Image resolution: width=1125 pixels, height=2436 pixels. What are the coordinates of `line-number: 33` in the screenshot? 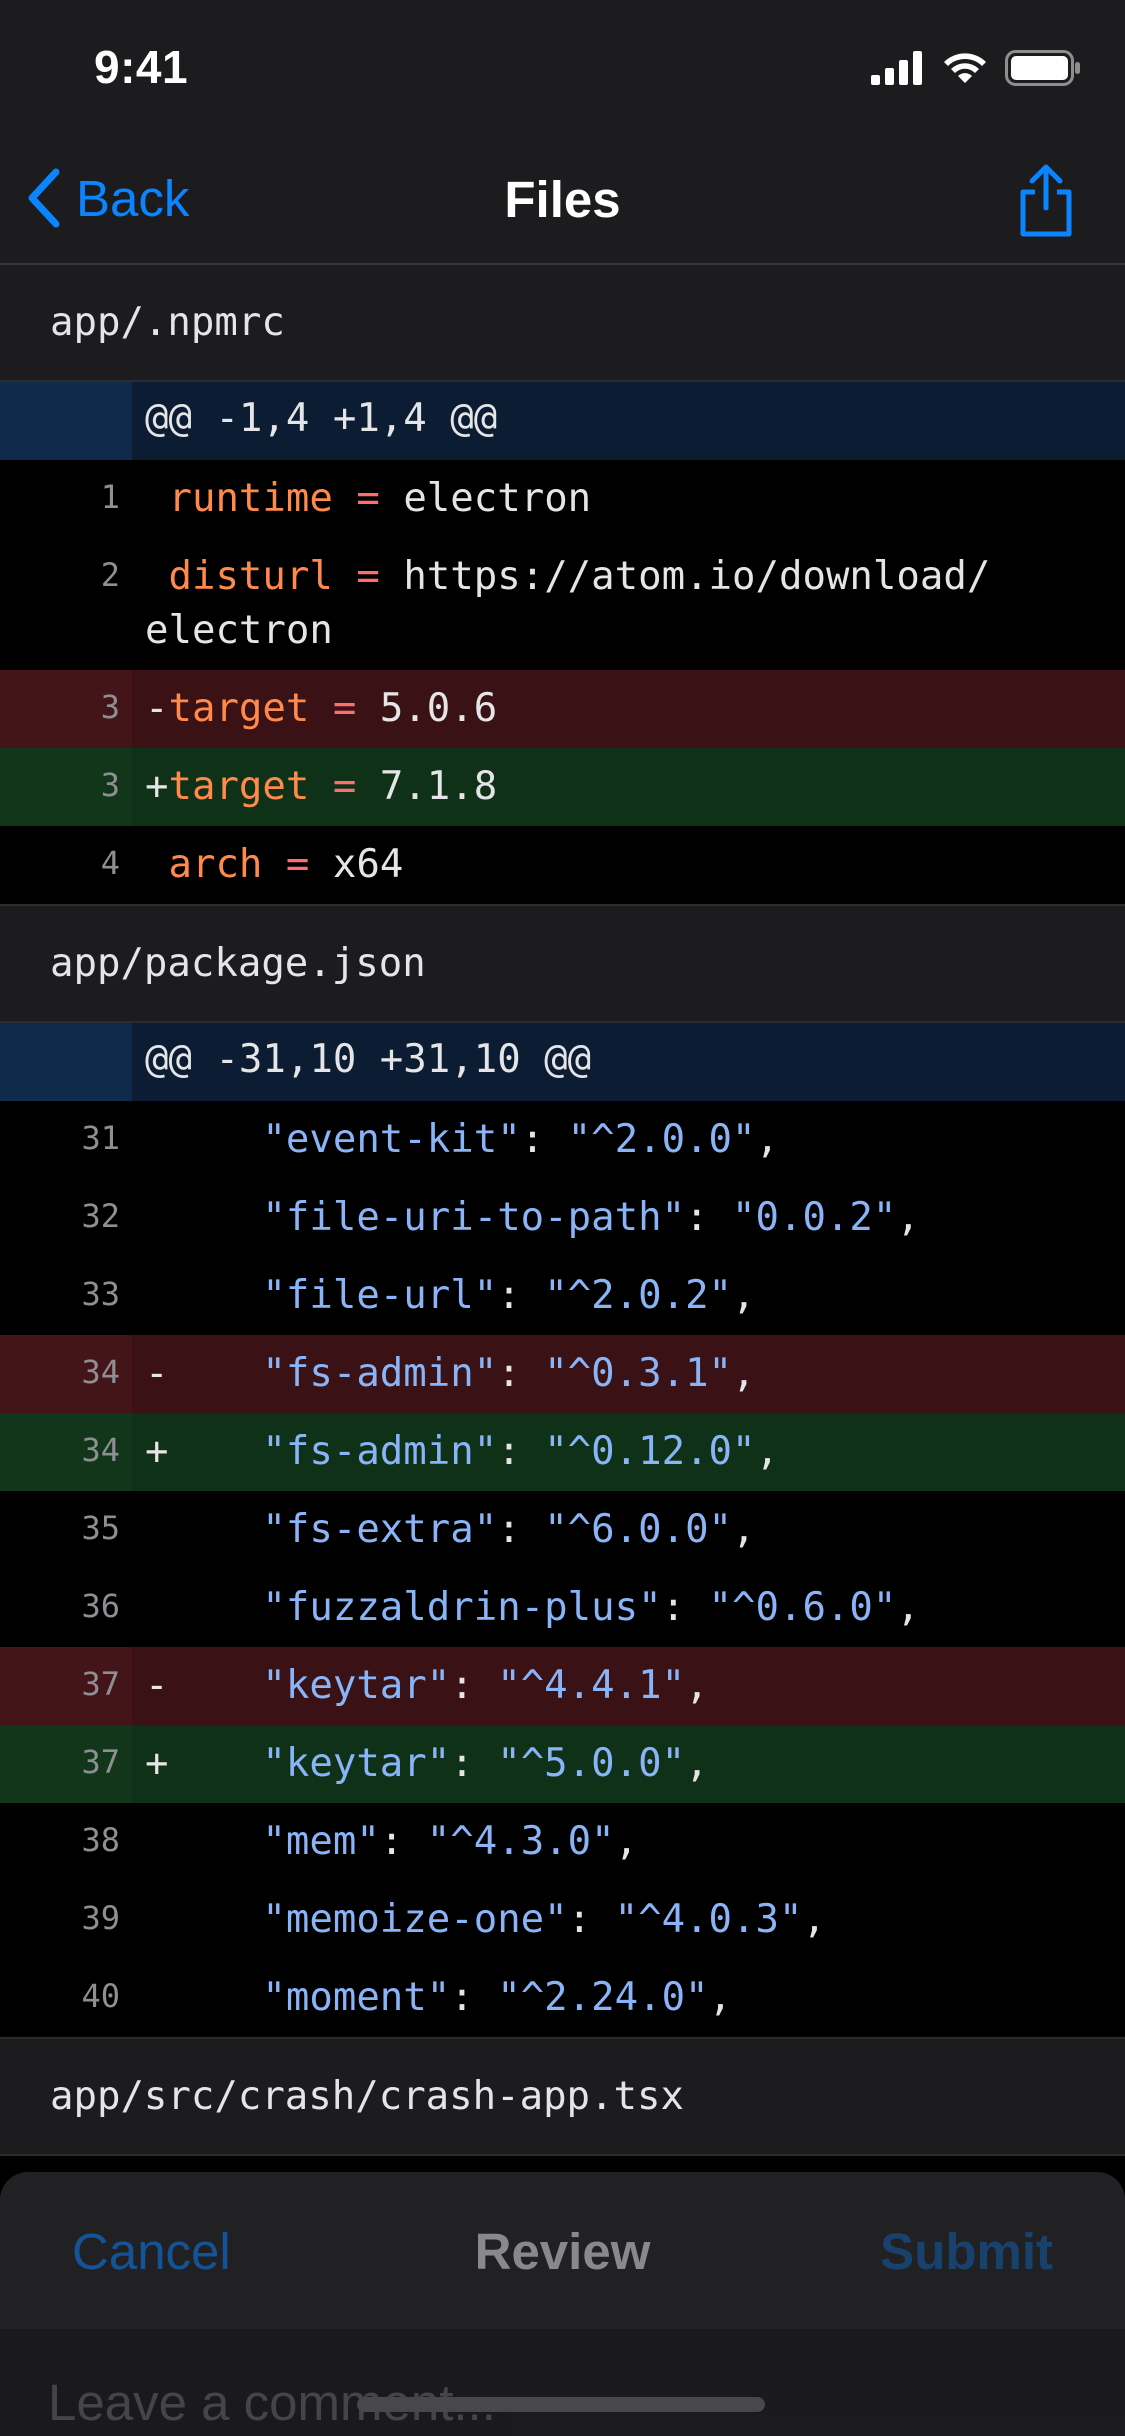 It's located at (100, 1294).